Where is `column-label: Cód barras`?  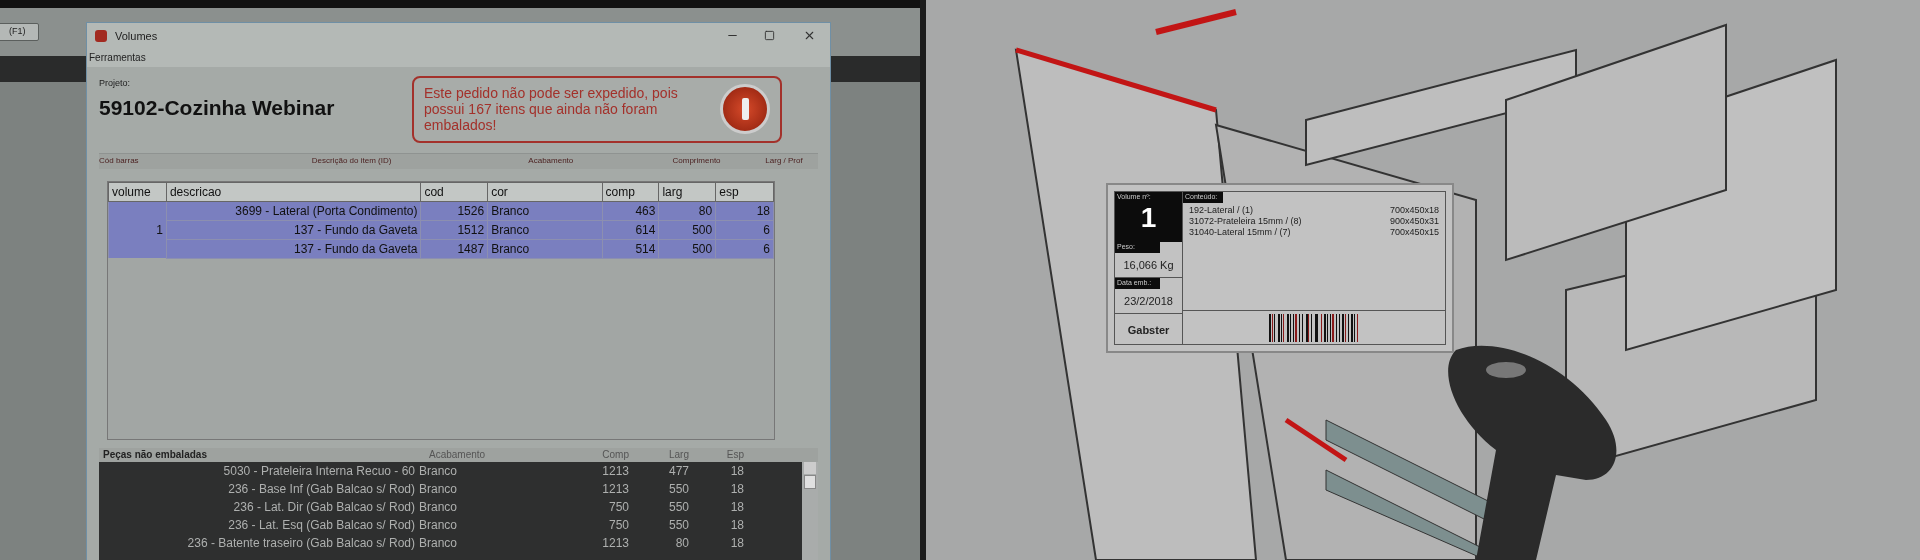 column-label: Cód barras is located at coordinates (119, 161).